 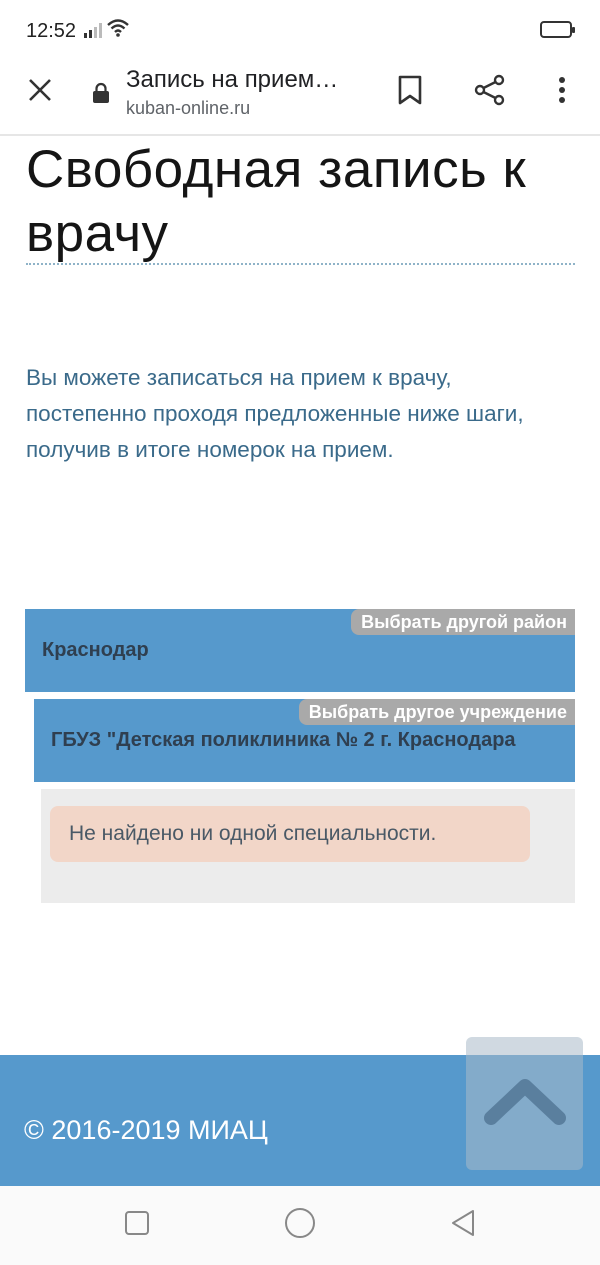 What do you see at coordinates (300, 97) in the screenshot?
I see `browser-toolbar: Запись на прием… kuban-online.ru` at bounding box center [300, 97].